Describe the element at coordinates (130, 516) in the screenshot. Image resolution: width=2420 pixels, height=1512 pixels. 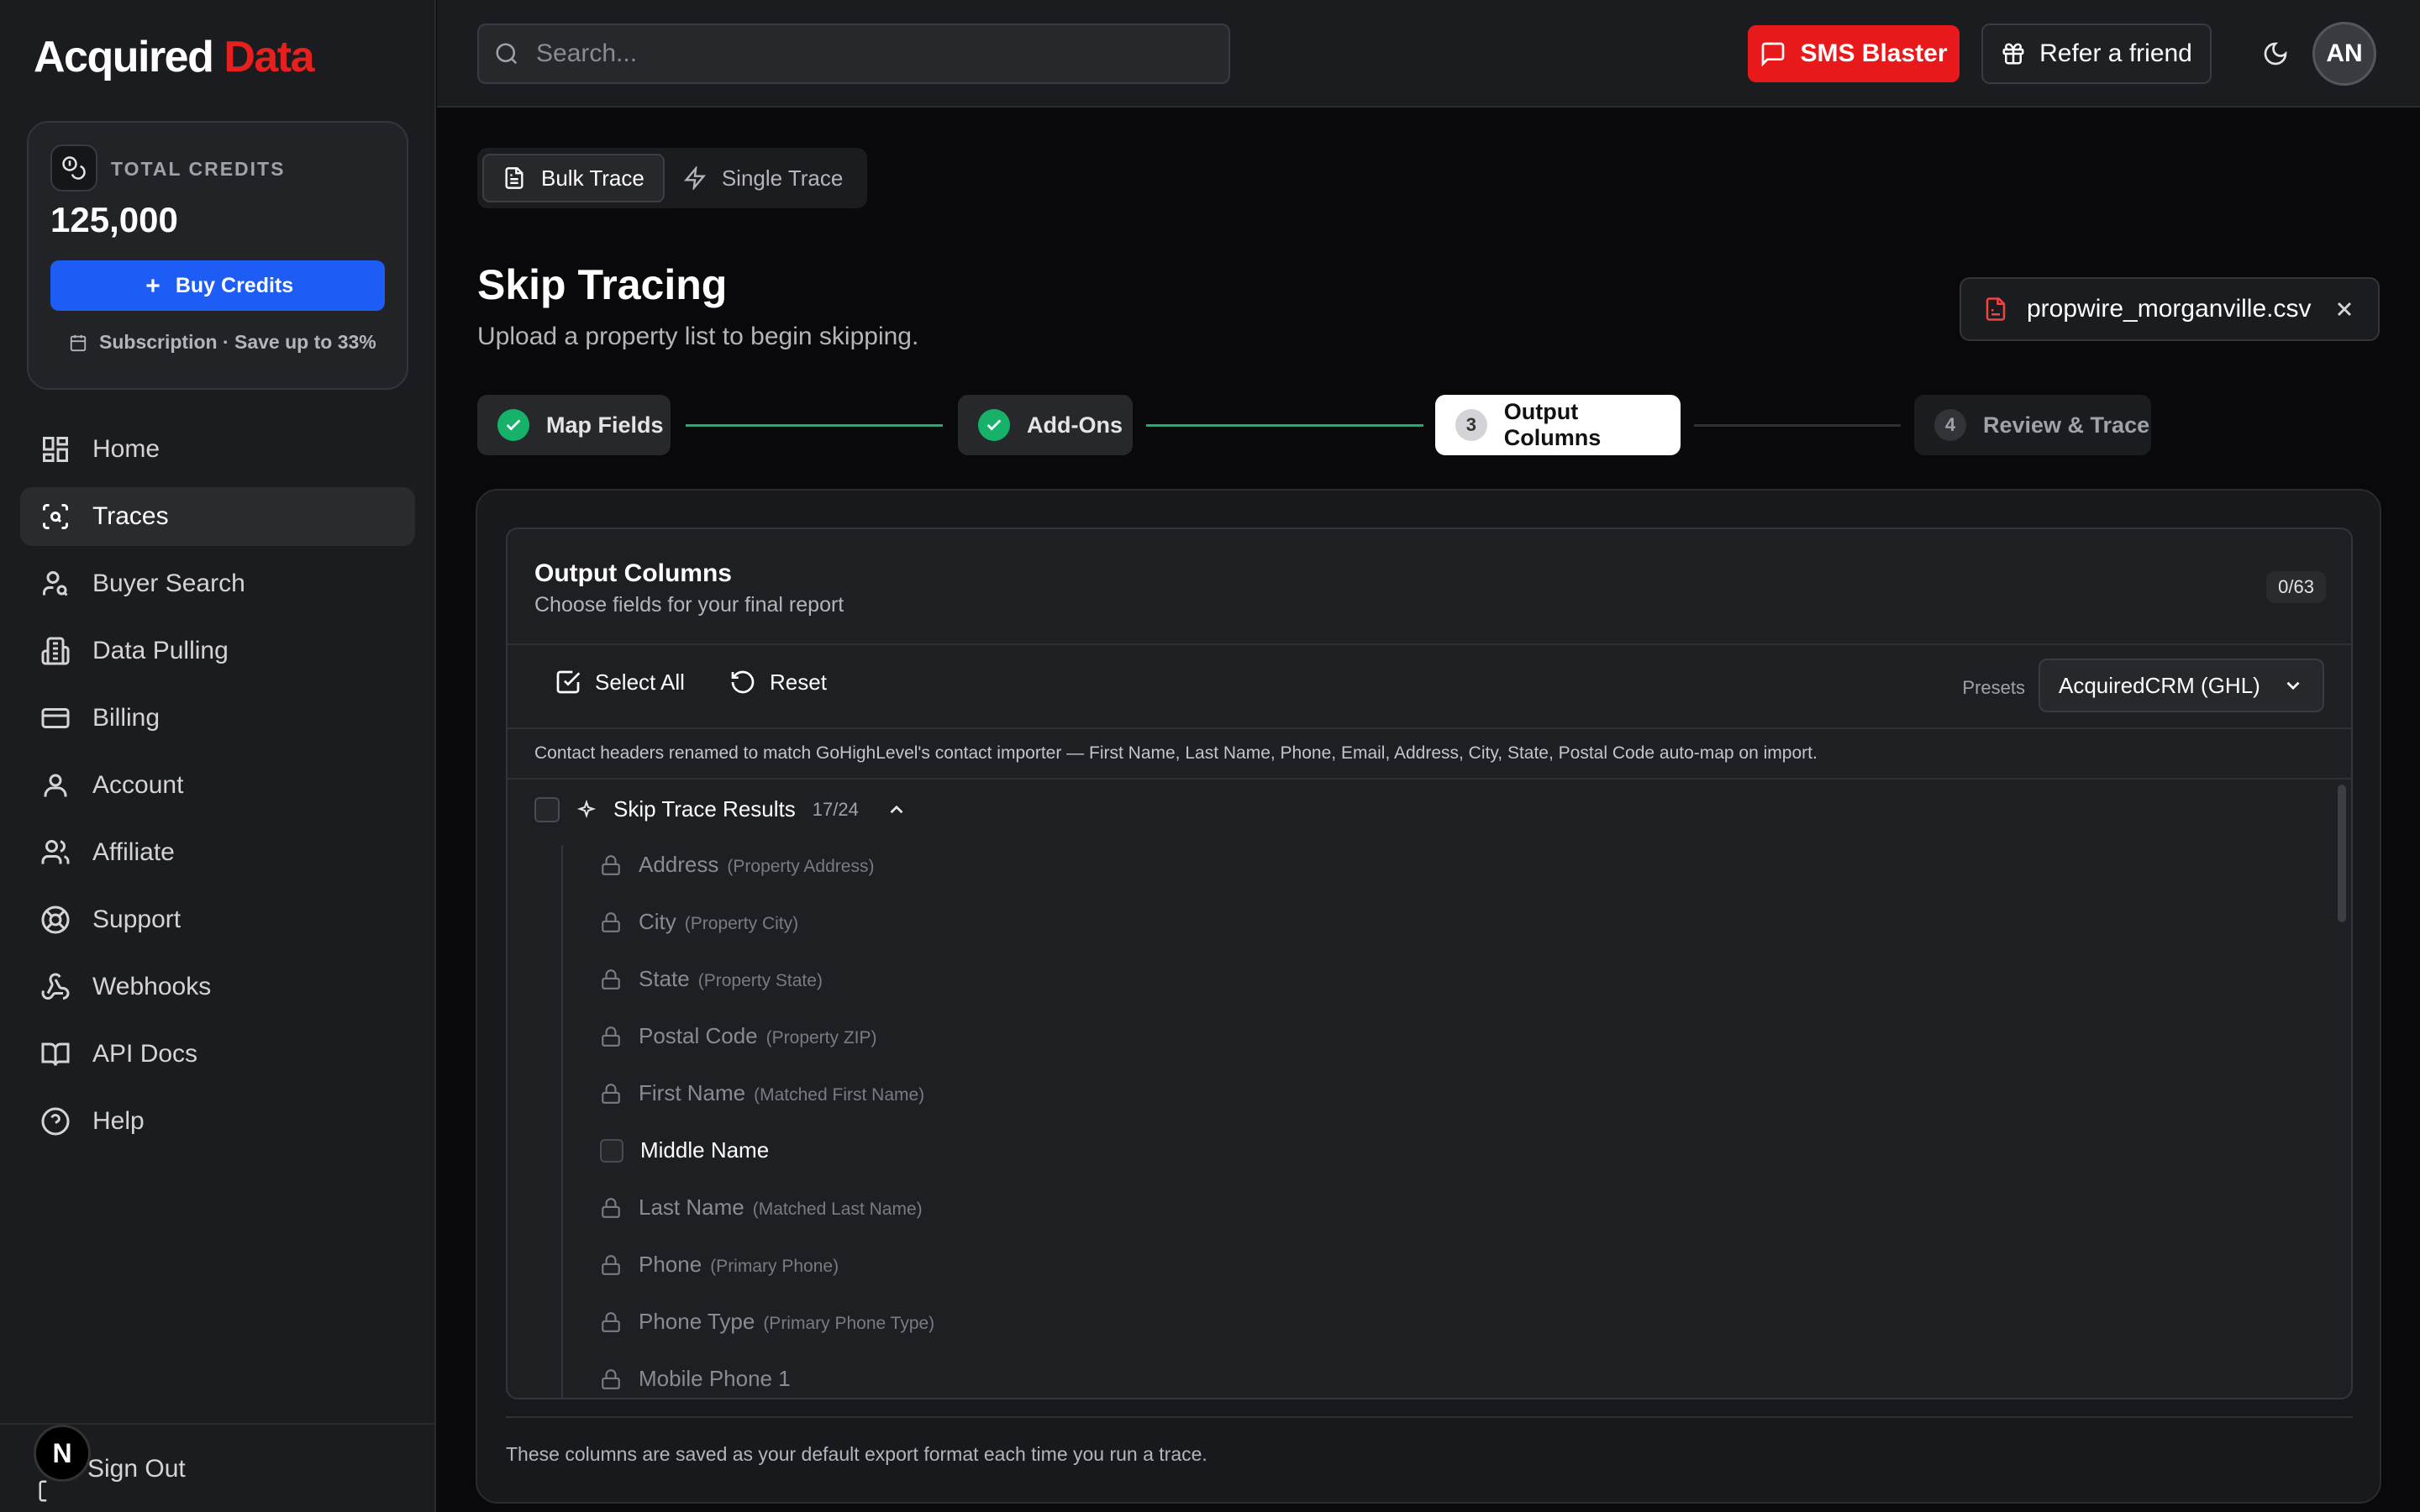
I see `sidebar-item-label: Traces` at that location.